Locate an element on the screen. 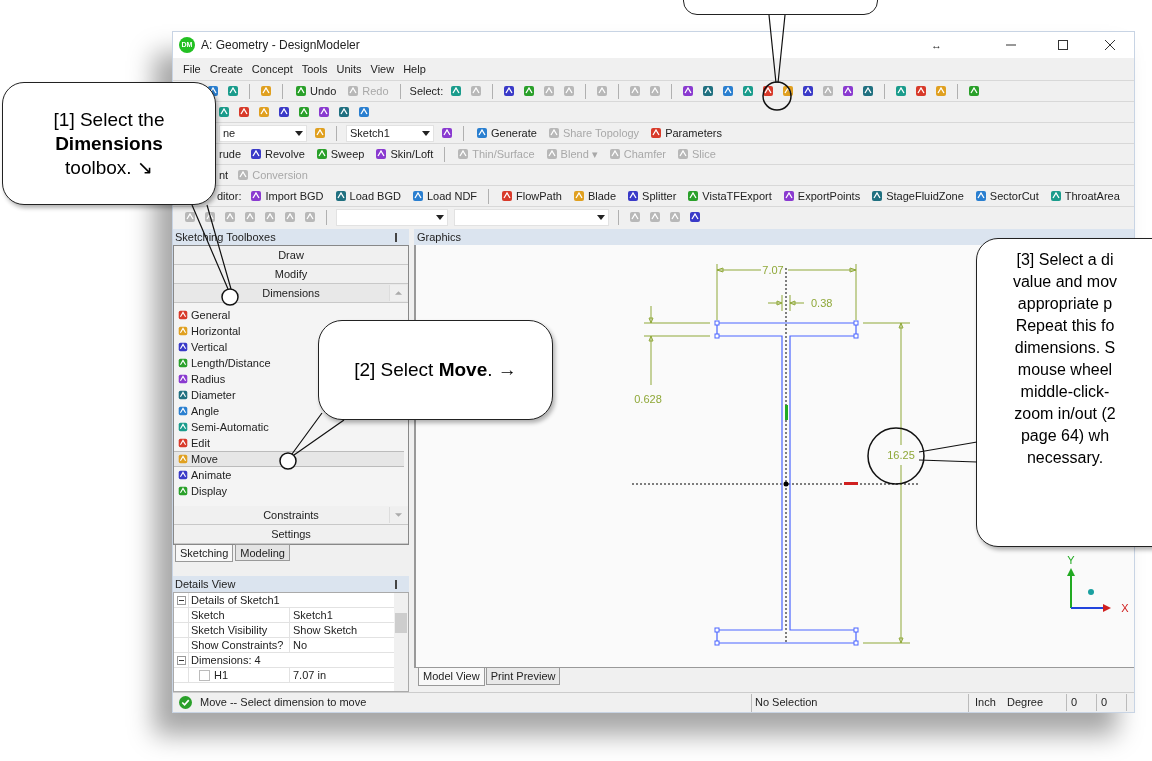  caret-icon is located at coordinates (440, 217).